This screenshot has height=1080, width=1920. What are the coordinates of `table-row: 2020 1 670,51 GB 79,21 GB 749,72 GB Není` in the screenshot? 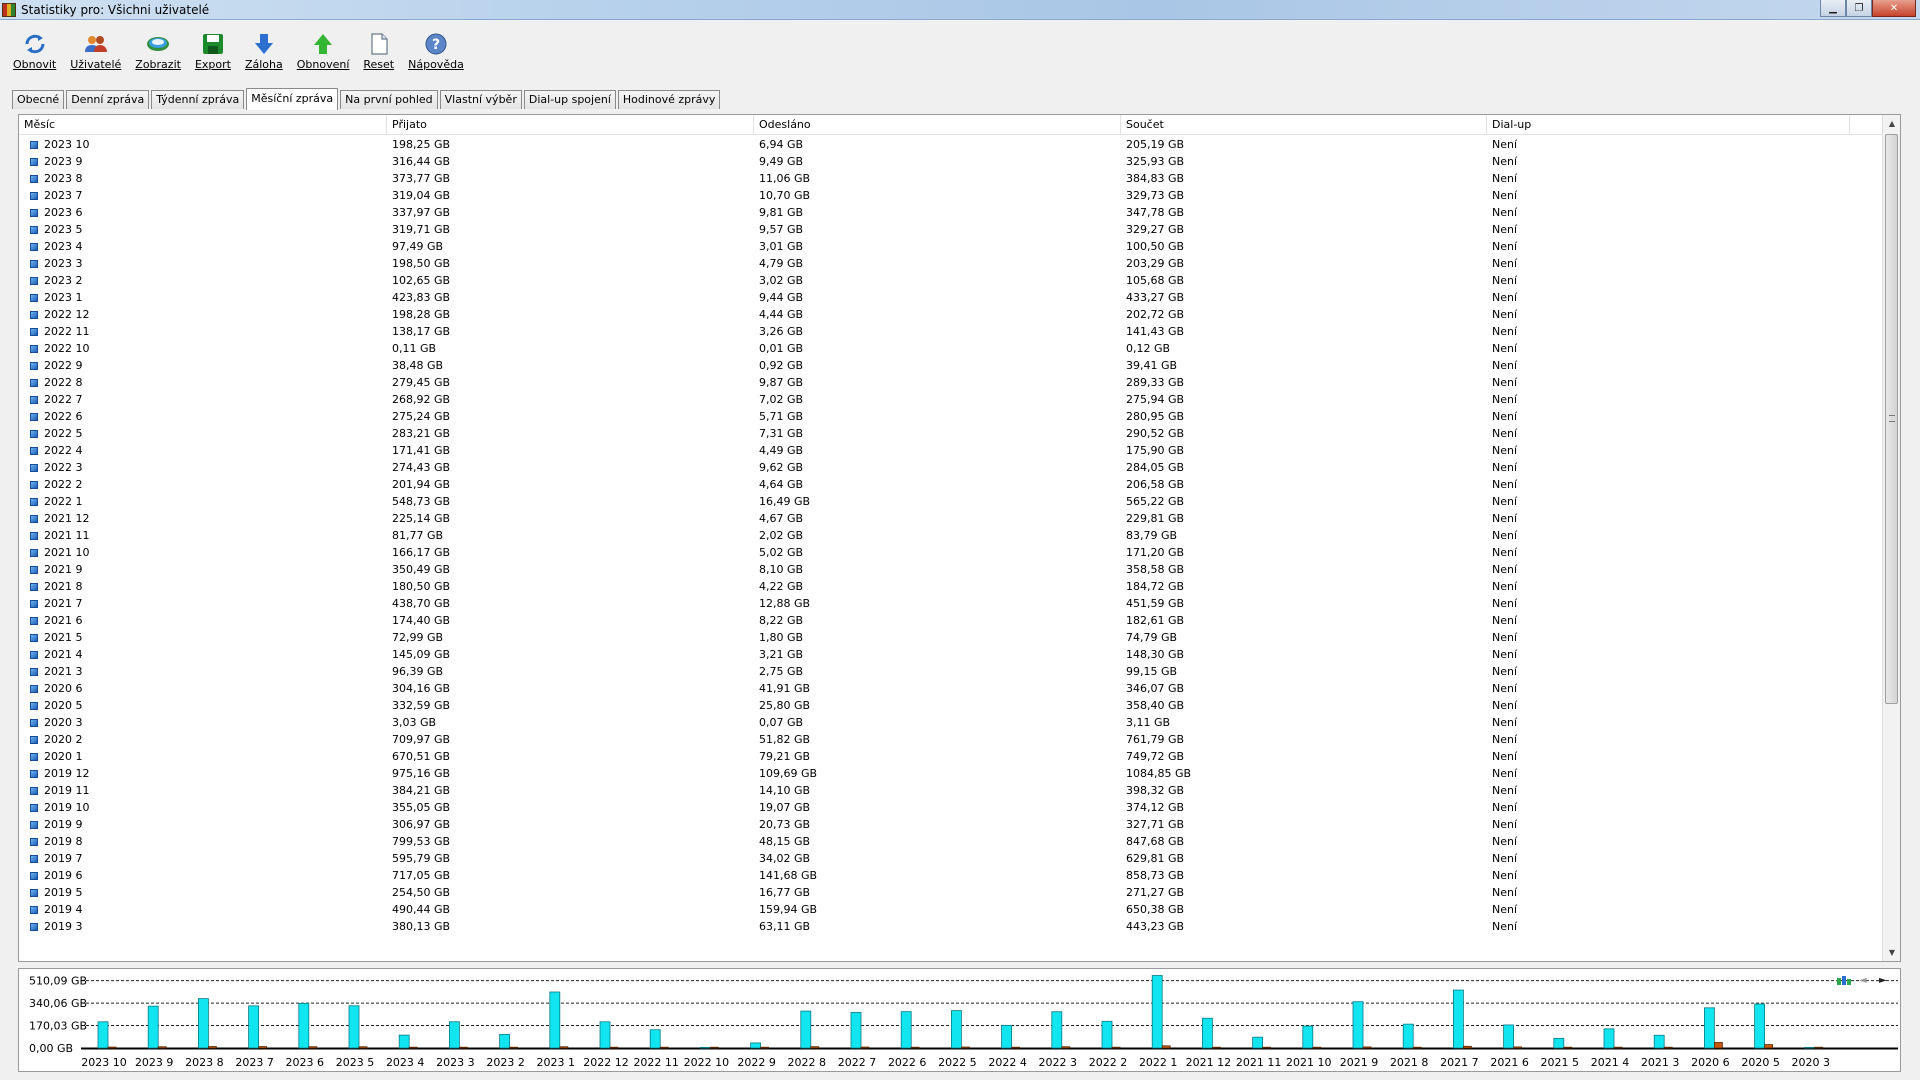 It's located at (950, 756).